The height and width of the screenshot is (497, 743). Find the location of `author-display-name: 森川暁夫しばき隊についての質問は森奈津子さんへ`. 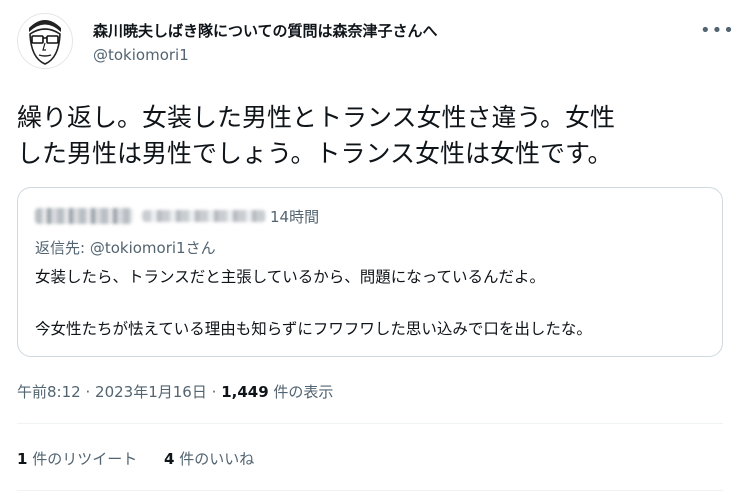

author-display-name: 森川暁夫しばき隊についての質問は森奈津子さんへ is located at coordinates (265, 30).